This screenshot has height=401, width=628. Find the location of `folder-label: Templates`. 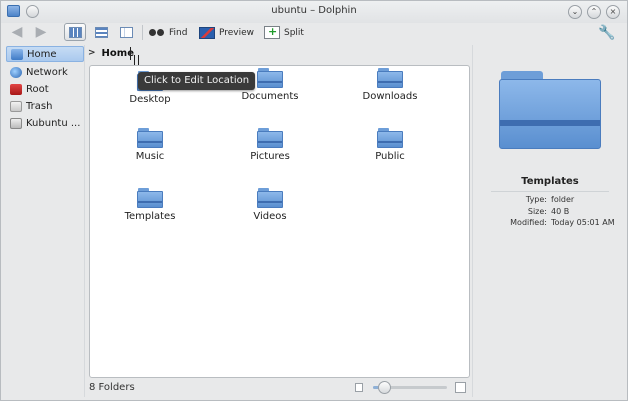

folder-label: Templates is located at coordinates (150, 216).